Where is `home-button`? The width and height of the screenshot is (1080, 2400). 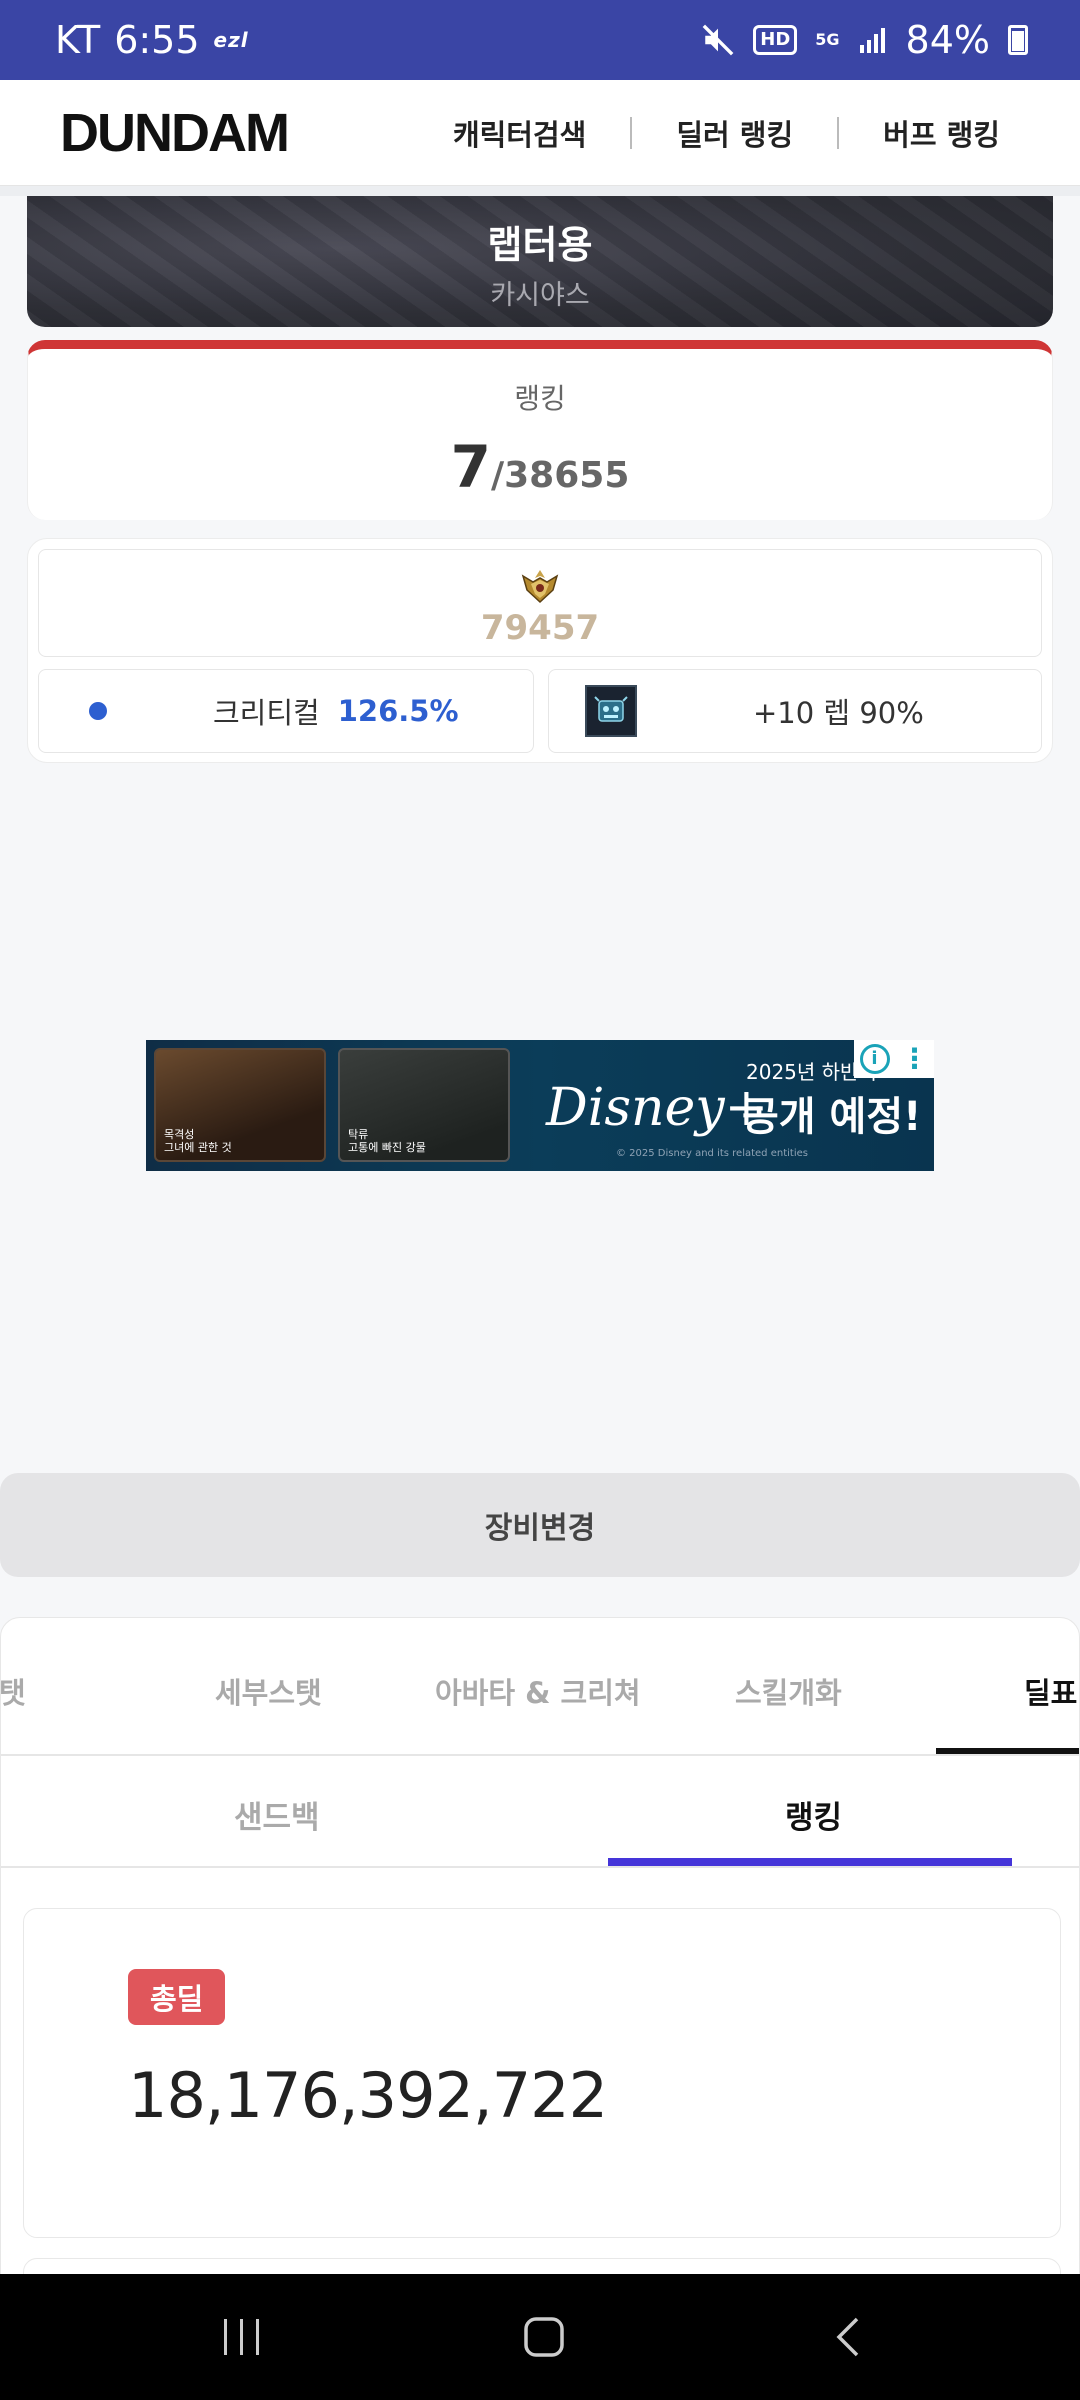 home-button is located at coordinates (544, 2337).